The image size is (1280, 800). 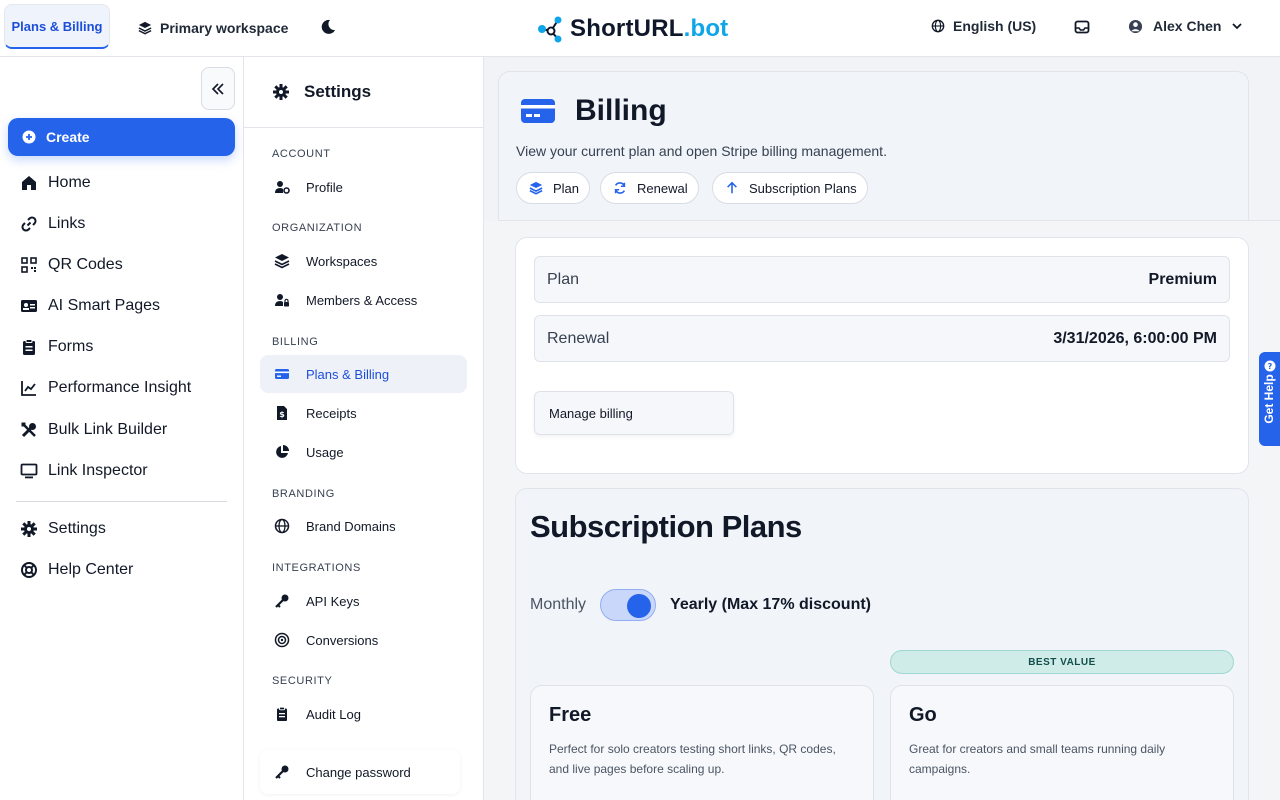 I want to click on settings-item-api-keys: API Keys, so click(x=316, y=601).